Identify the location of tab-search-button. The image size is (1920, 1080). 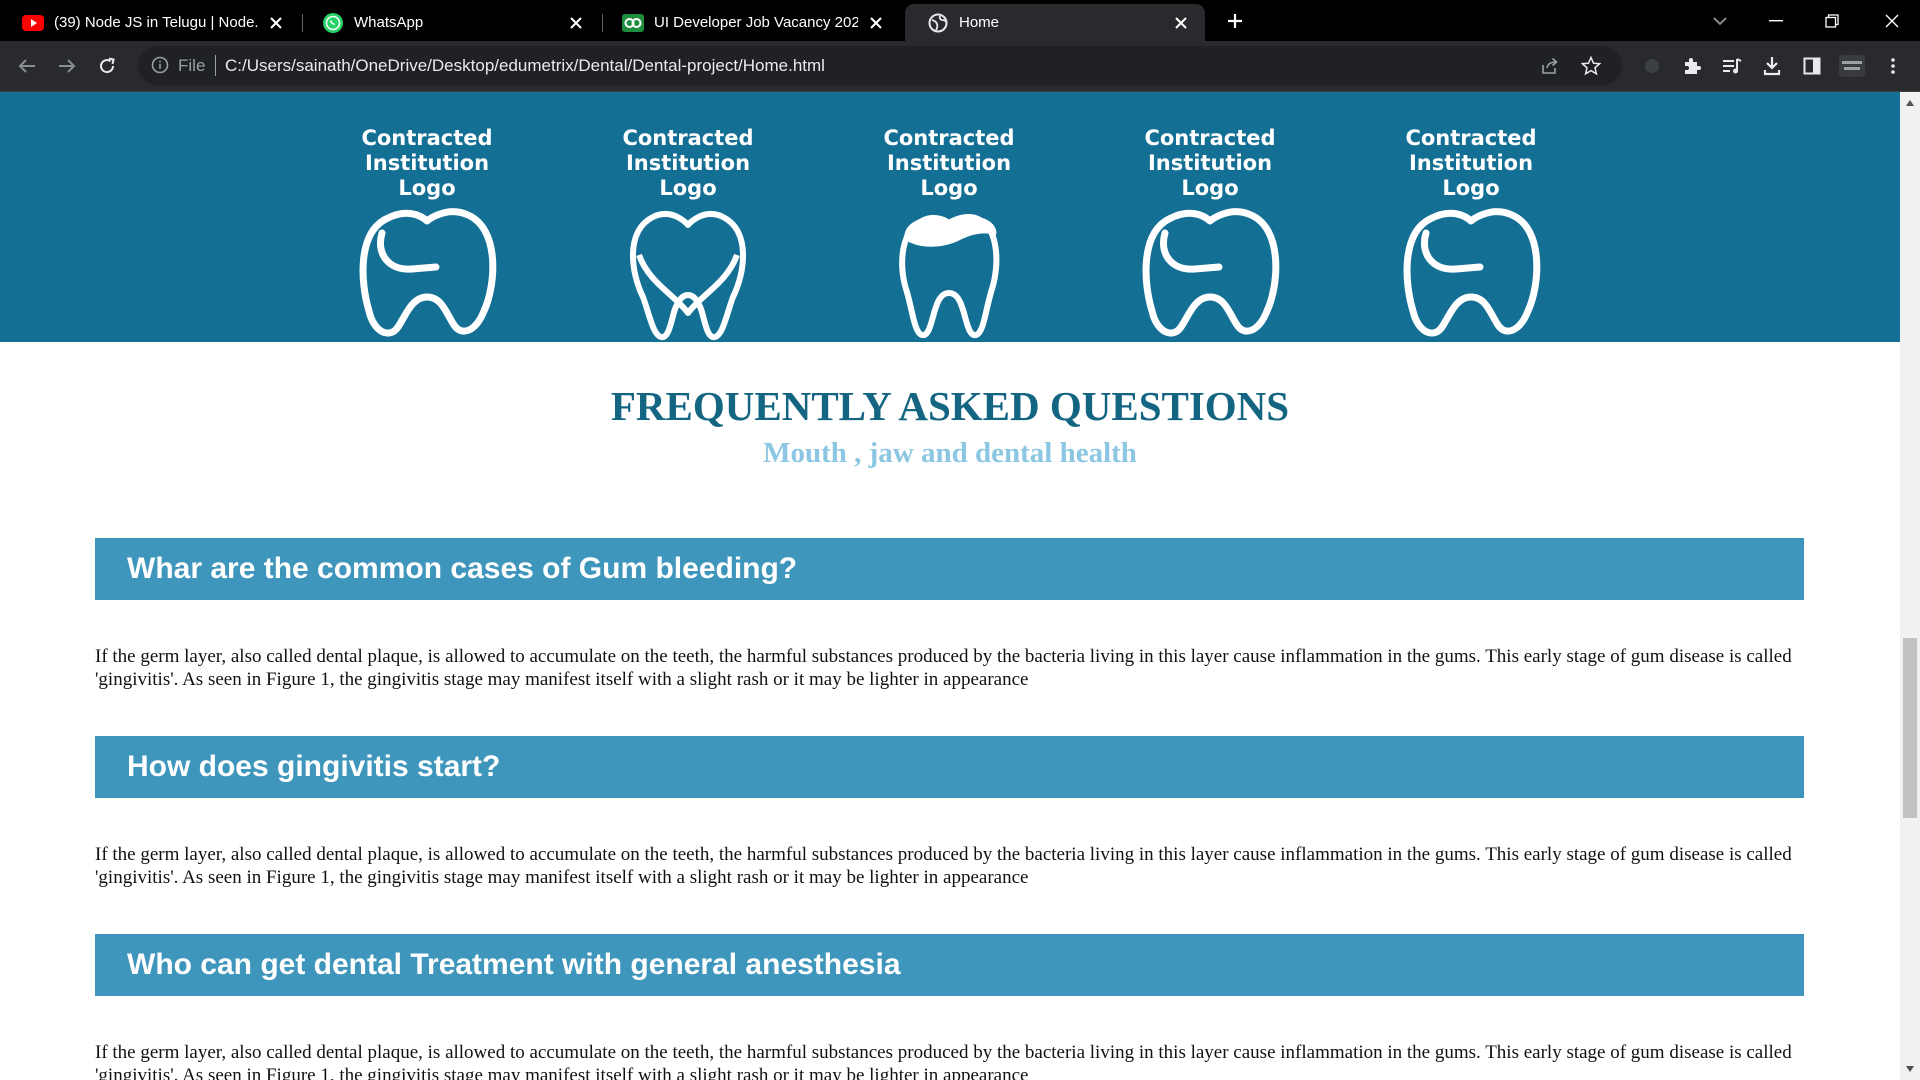
(1720, 20).